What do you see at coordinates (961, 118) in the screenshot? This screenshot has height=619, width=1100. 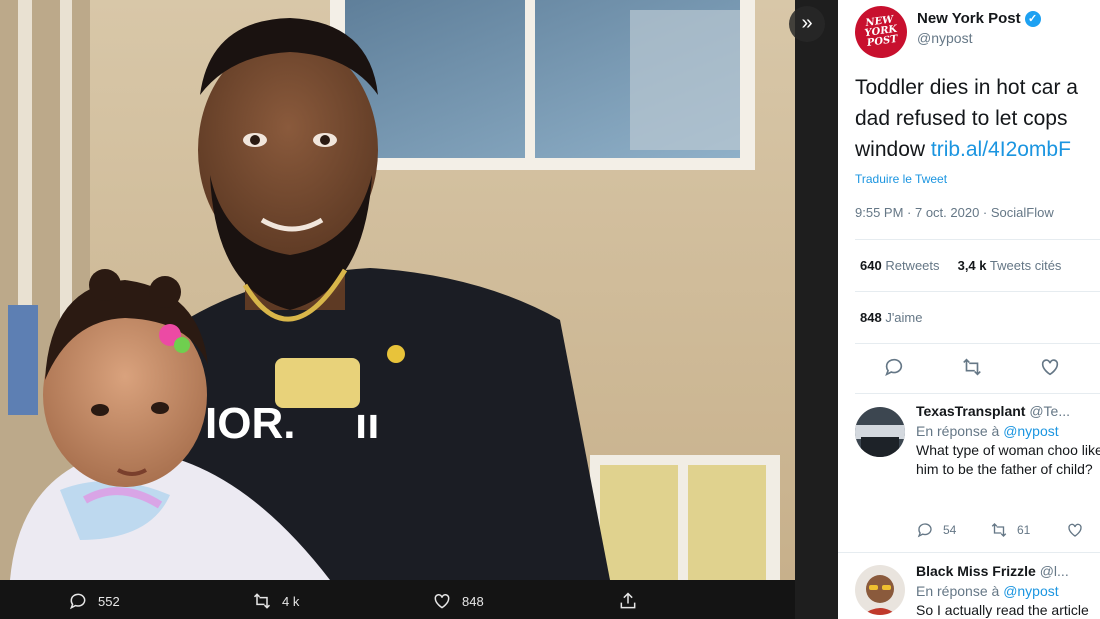 I see `tweet-text-line: dad refused to let cops` at bounding box center [961, 118].